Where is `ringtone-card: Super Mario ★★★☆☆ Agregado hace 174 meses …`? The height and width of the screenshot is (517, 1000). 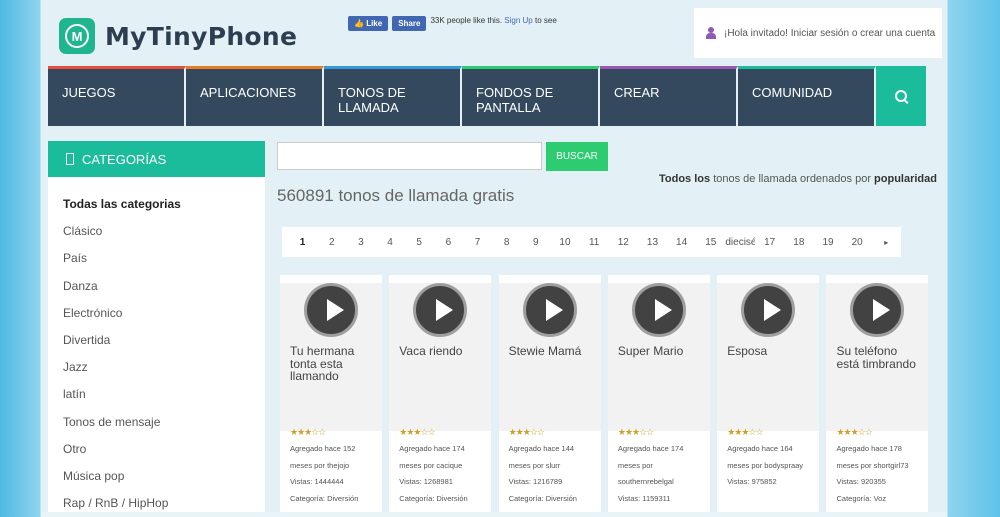
ringtone-card: Super Mario ★★★☆☆ Agregado hace 174 meses … is located at coordinates (658, 393).